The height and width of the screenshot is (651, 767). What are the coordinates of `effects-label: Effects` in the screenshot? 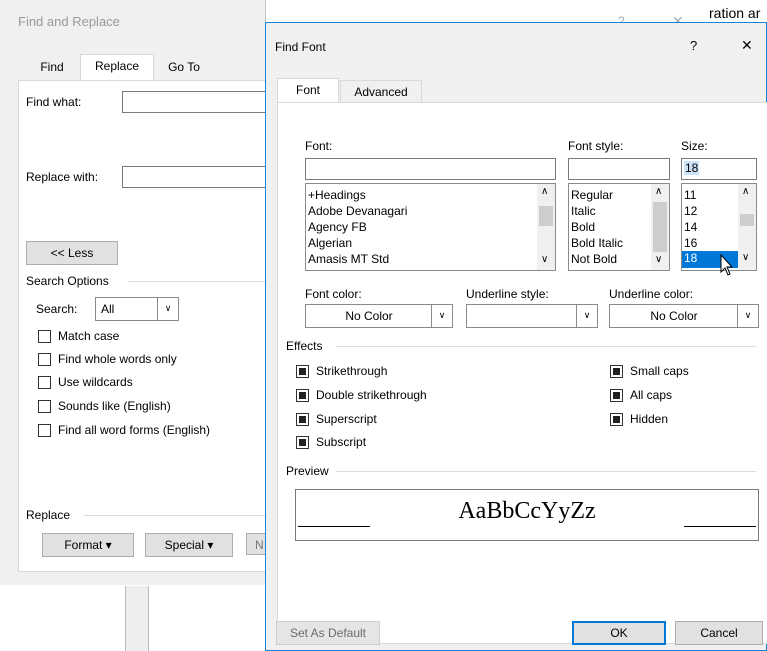 It's located at (304, 346).